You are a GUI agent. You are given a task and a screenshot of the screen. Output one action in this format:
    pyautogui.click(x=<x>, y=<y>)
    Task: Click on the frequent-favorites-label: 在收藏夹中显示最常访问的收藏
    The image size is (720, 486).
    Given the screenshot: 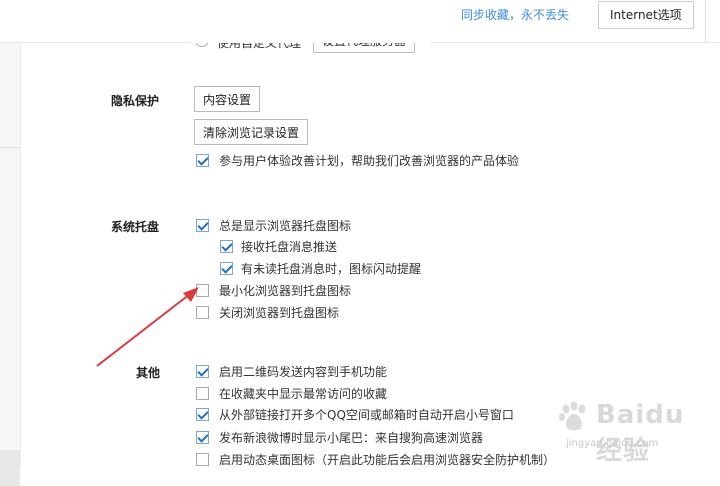 What is the action you would take?
    pyautogui.click(x=303, y=393)
    